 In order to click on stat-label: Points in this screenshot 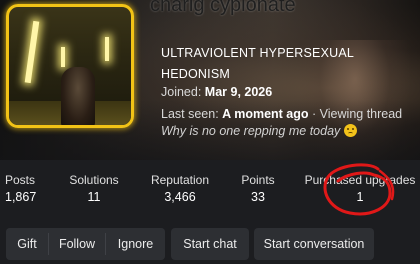, I will do `click(258, 180)`.